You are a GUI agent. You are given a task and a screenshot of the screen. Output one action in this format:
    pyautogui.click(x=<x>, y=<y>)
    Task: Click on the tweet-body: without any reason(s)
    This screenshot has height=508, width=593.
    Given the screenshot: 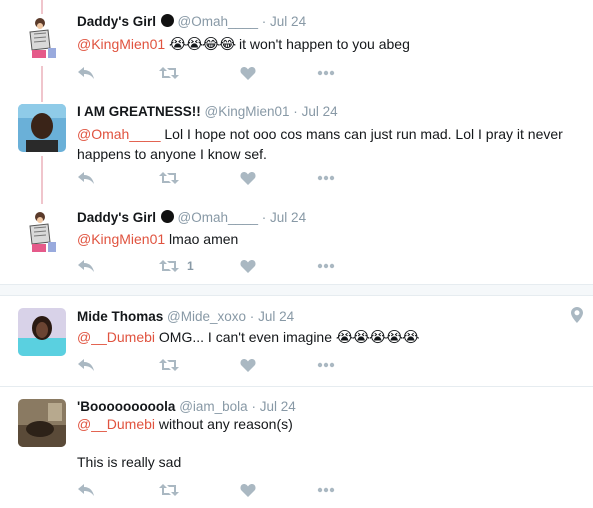 What is the action you would take?
    pyautogui.click(x=224, y=424)
    